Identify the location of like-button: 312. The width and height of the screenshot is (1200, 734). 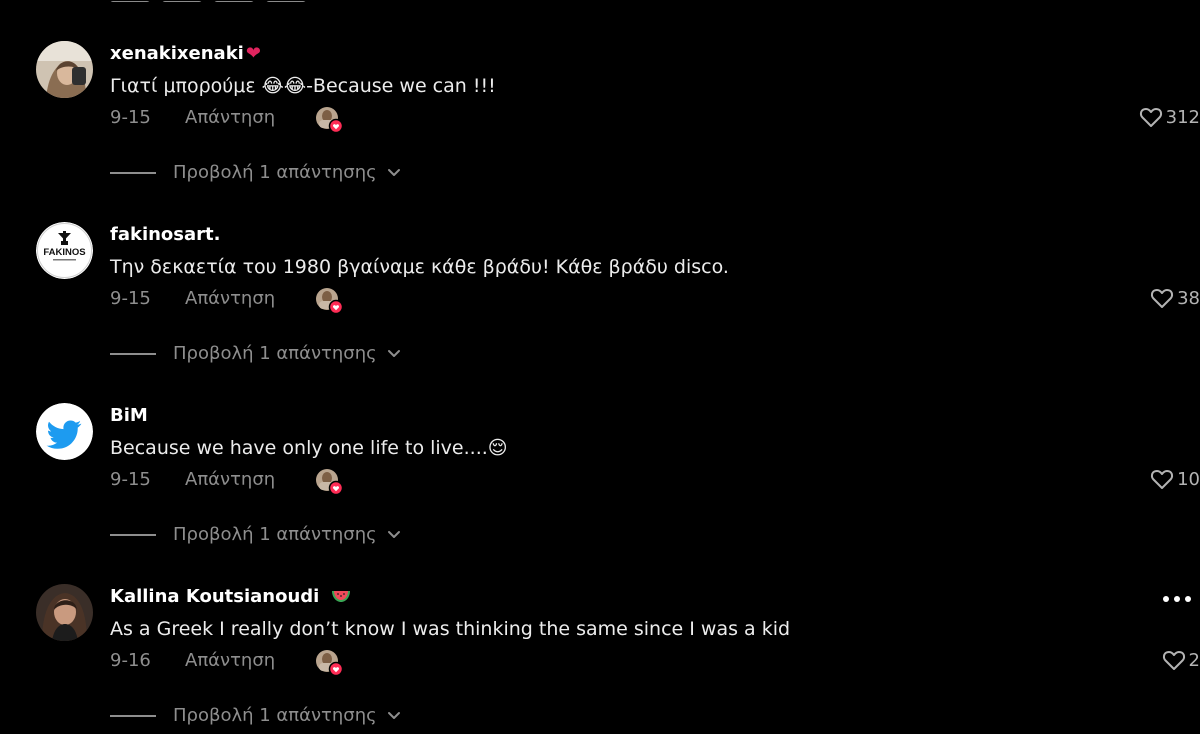
(1169, 117).